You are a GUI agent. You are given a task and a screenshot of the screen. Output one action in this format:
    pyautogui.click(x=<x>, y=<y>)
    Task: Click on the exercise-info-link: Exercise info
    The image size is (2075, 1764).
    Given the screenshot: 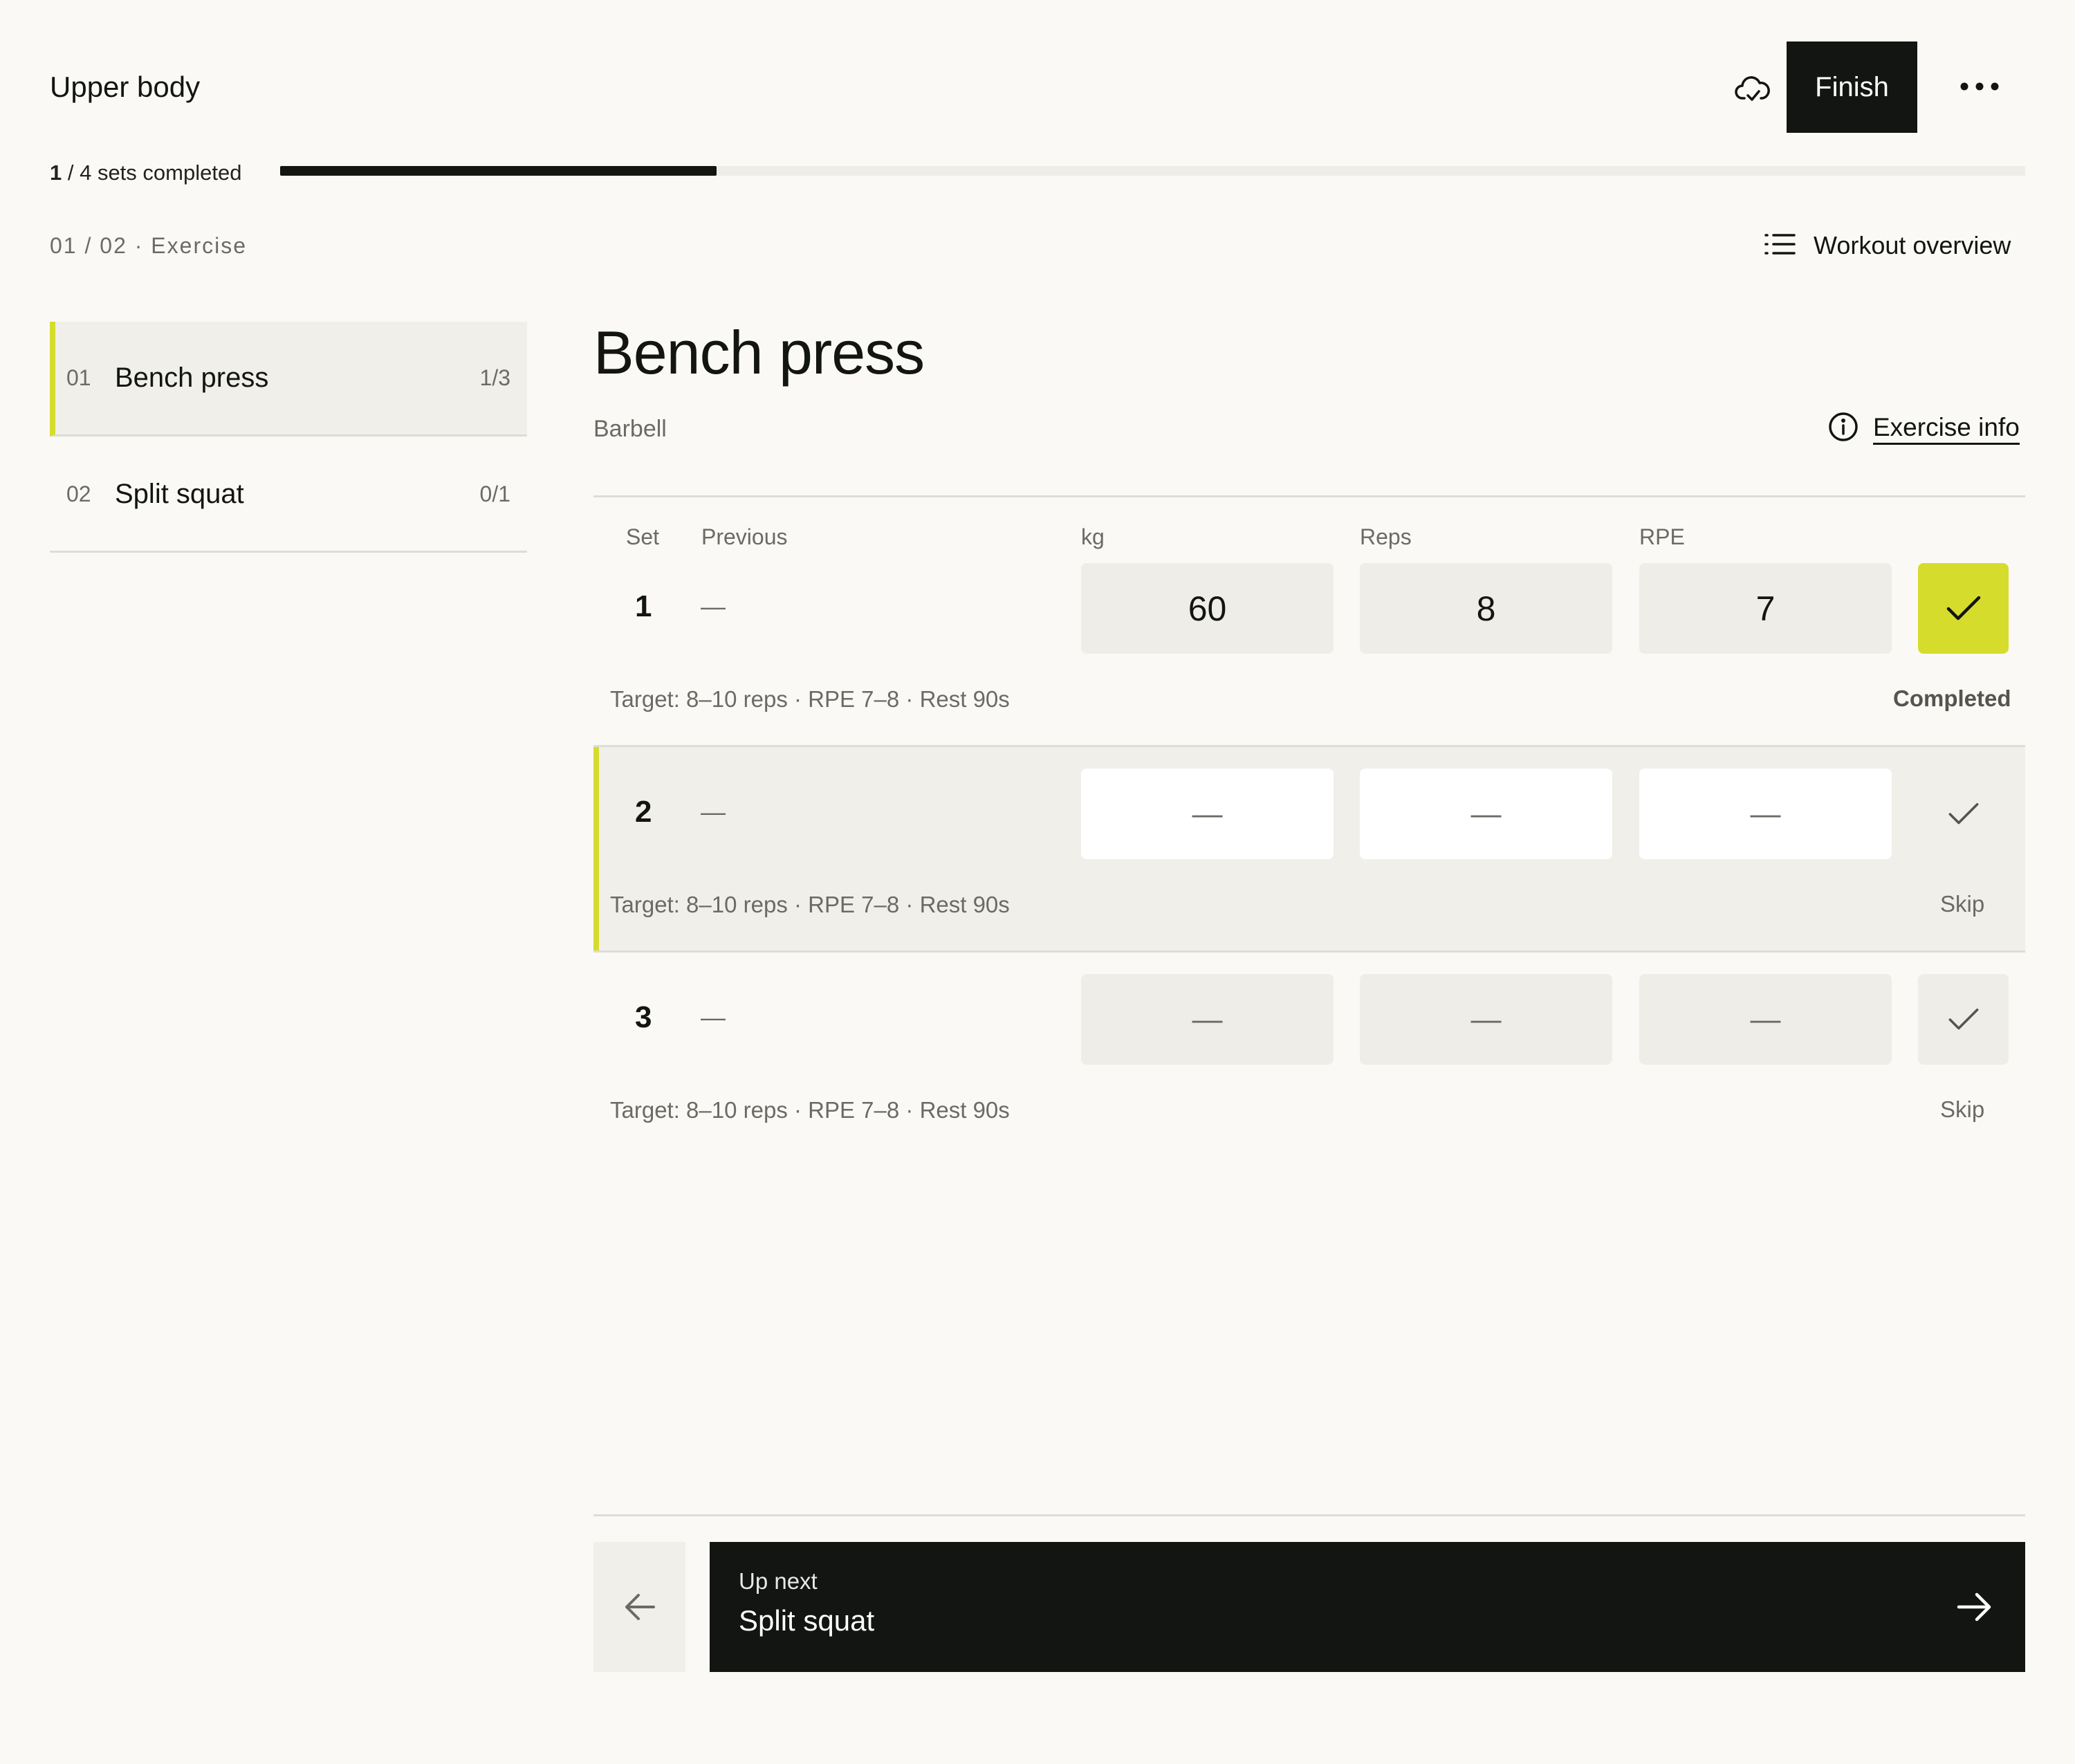 What is the action you would take?
    pyautogui.click(x=1923, y=428)
    